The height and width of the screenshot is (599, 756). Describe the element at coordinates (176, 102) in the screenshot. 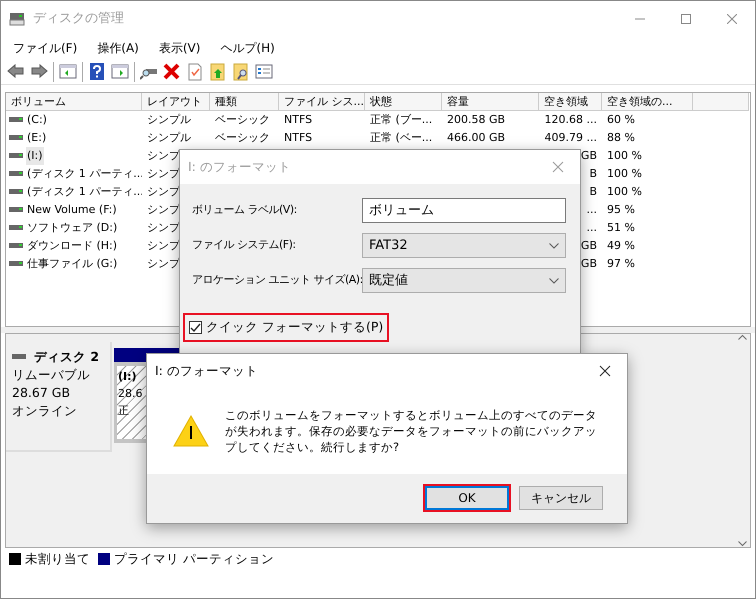

I see `column-header: レイアウト` at that location.